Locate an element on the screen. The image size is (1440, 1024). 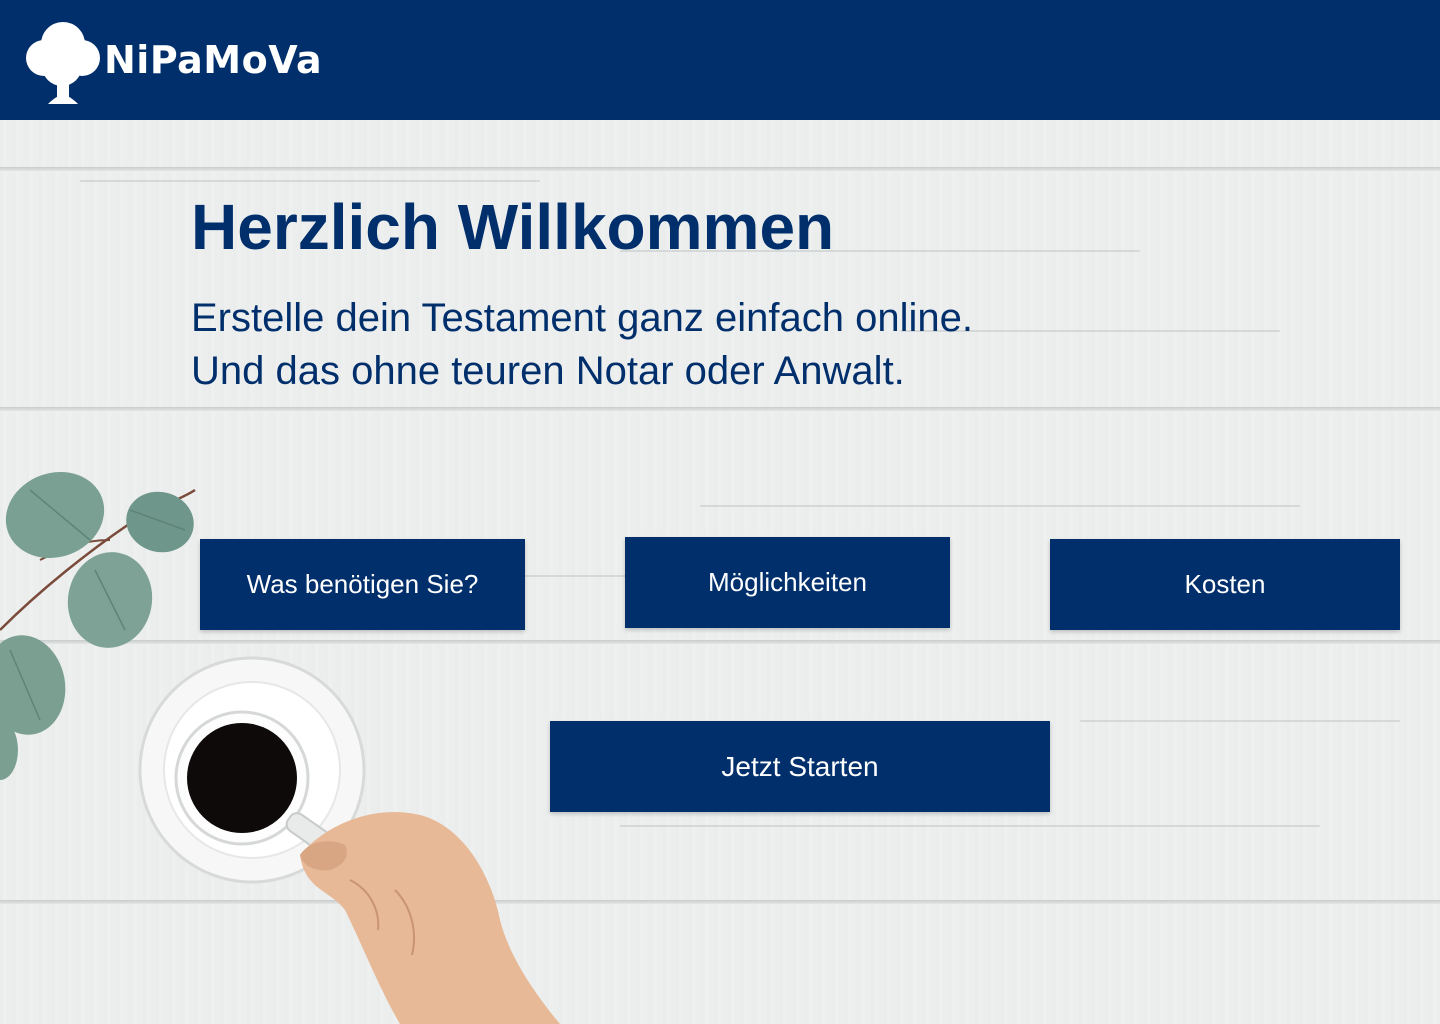
what-do-you-need-button: Was benötigen Sie? is located at coordinates (362, 584).